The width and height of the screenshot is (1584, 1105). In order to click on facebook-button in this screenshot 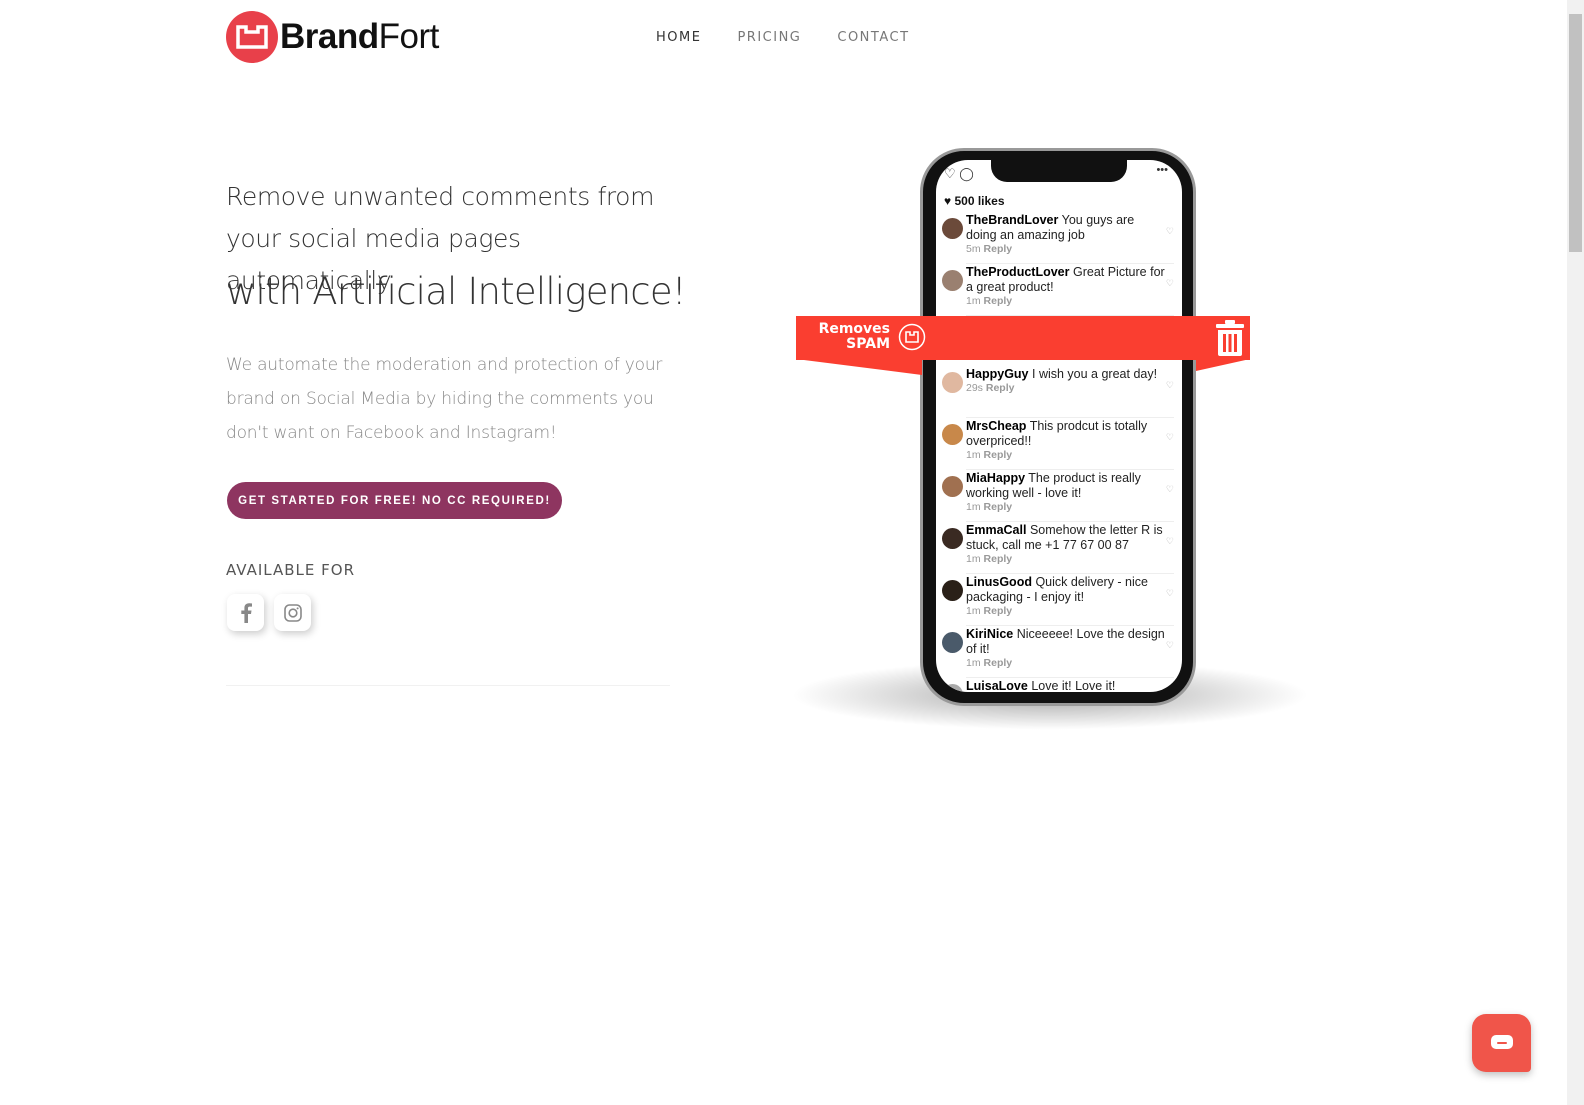, I will do `click(245, 612)`.